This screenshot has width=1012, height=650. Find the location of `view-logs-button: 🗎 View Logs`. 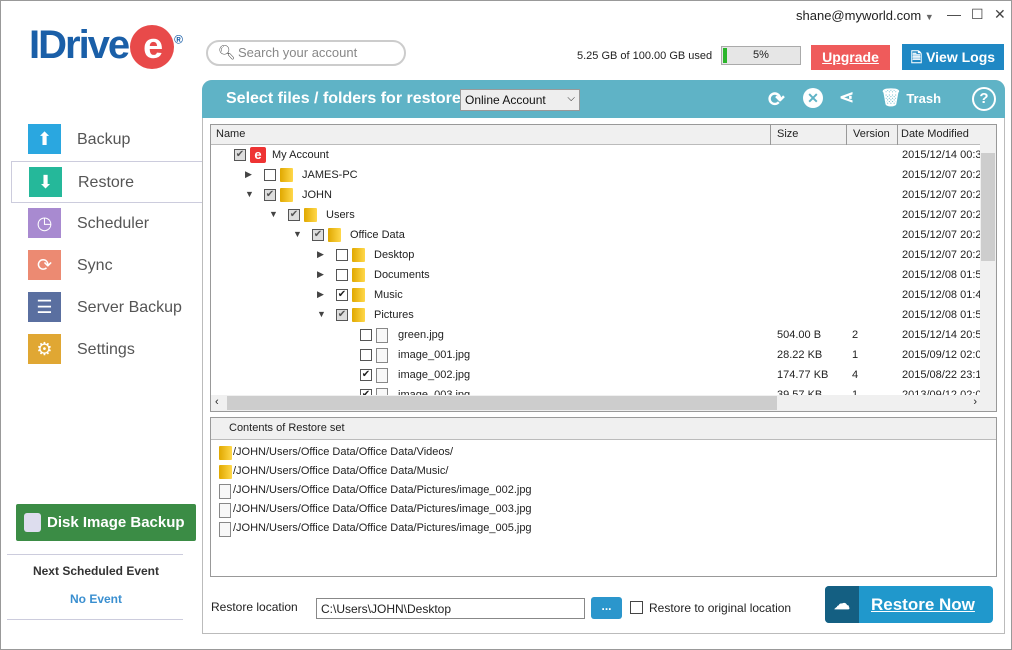

view-logs-button: 🗎 View Logs is located at coordinates (953, 57).